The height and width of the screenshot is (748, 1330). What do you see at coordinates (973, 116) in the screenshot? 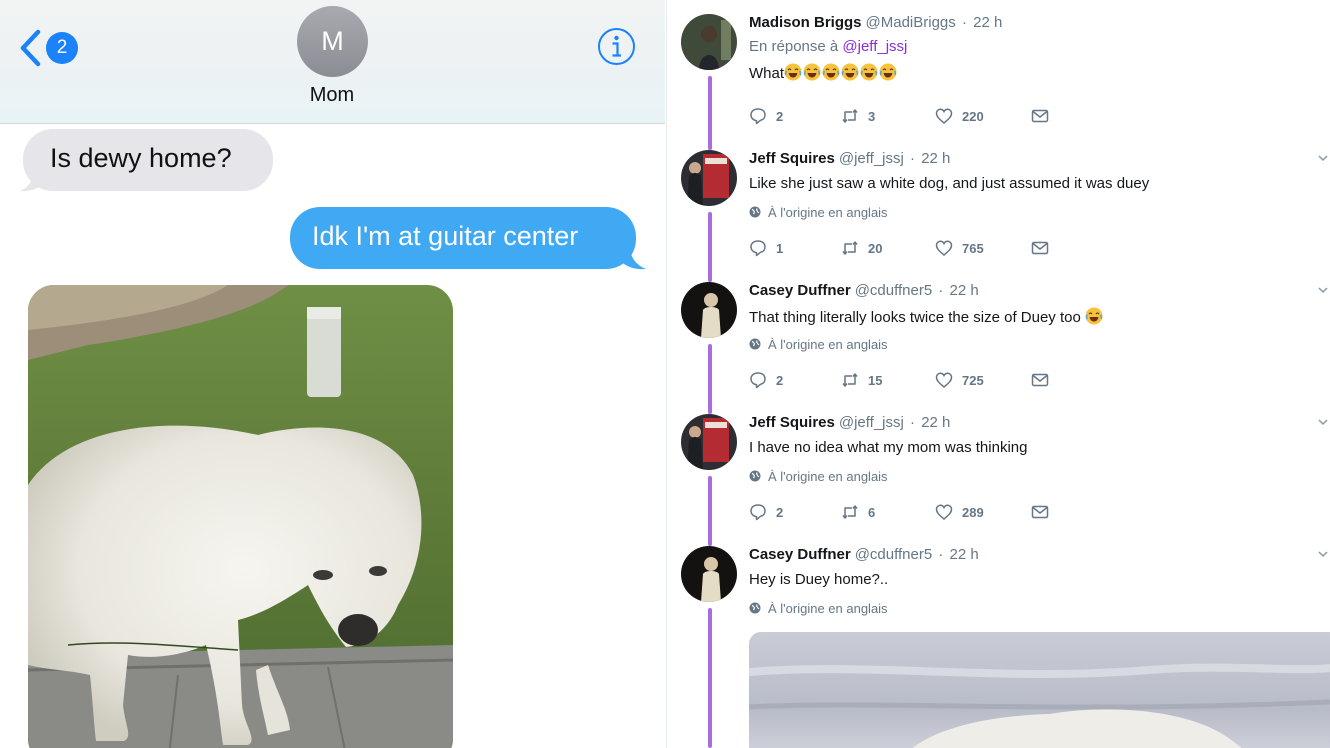
I see `like-count: 220` at bounding box center [973, 116].